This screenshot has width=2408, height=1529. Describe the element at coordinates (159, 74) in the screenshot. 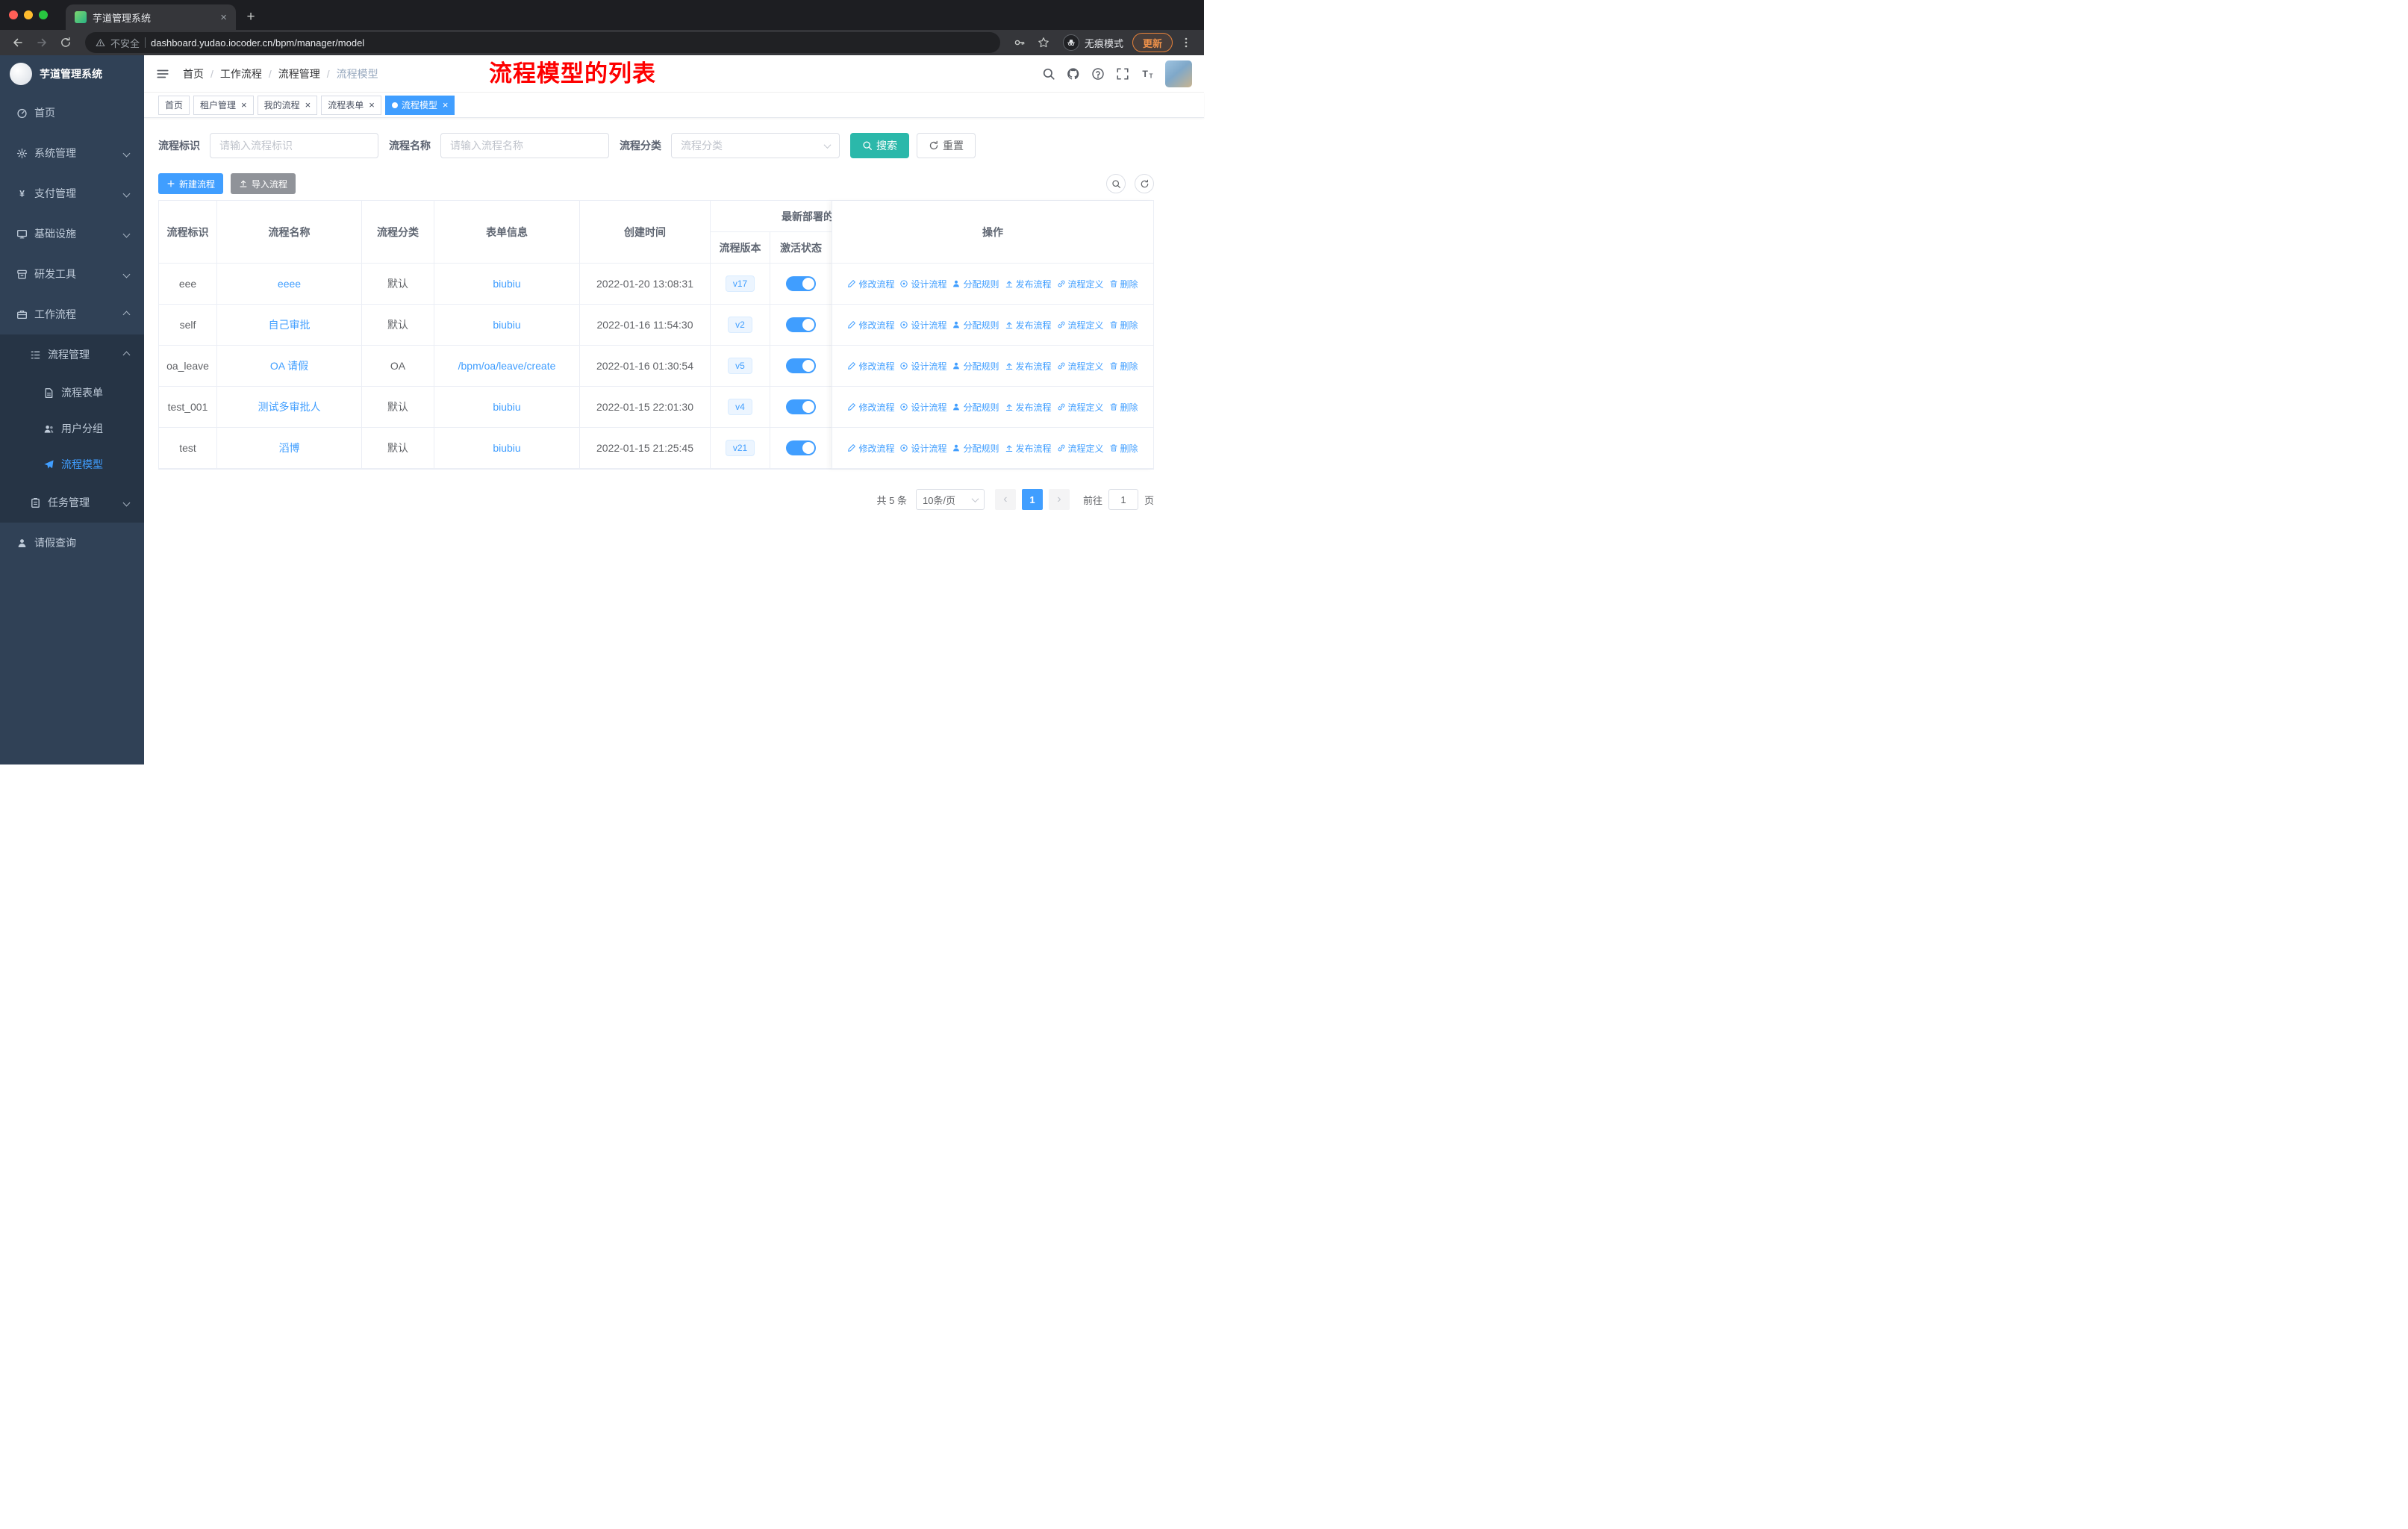

I see `hamburger-icon` at that location.